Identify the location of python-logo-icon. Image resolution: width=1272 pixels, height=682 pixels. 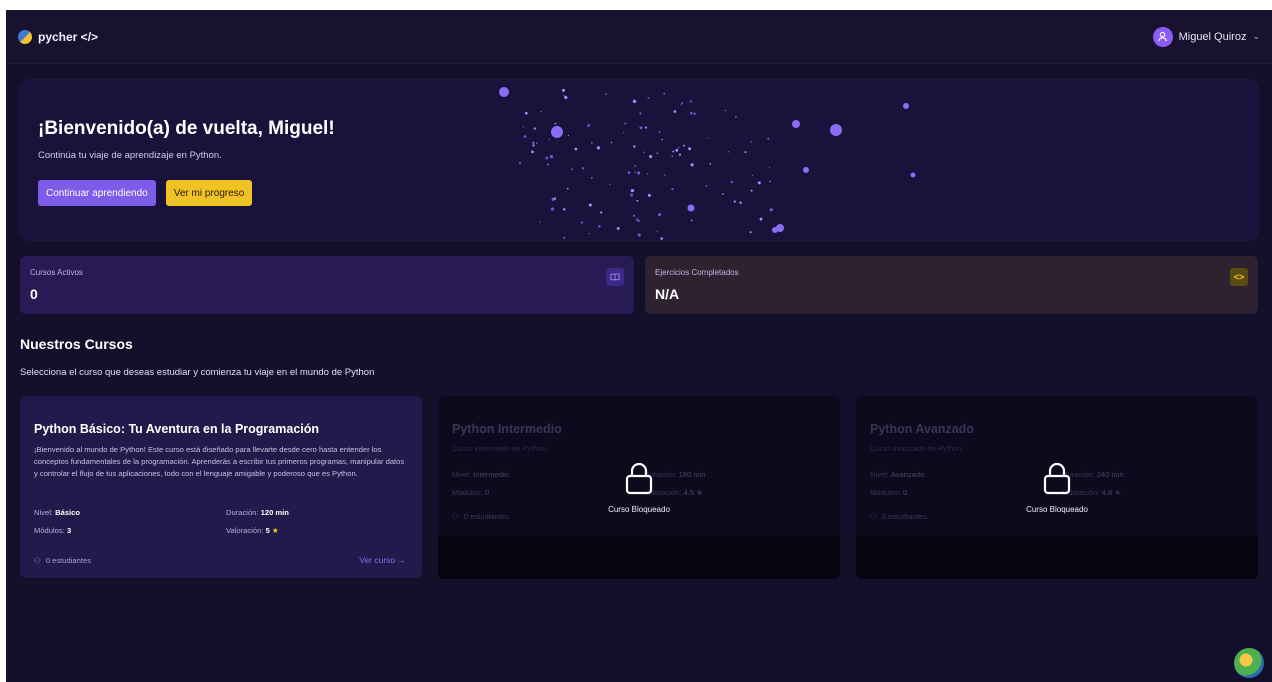
(25, 36).